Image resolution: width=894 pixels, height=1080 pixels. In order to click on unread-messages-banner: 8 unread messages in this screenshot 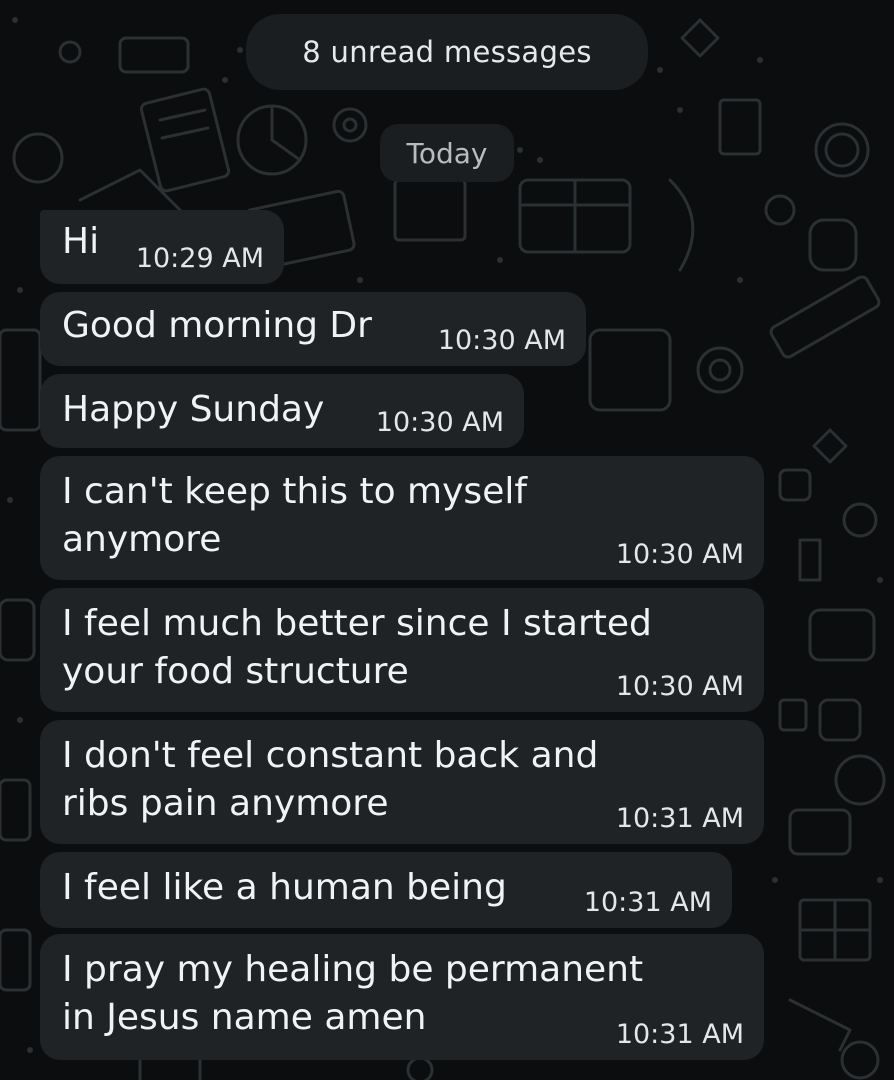, I will do `click(447, 52)`.